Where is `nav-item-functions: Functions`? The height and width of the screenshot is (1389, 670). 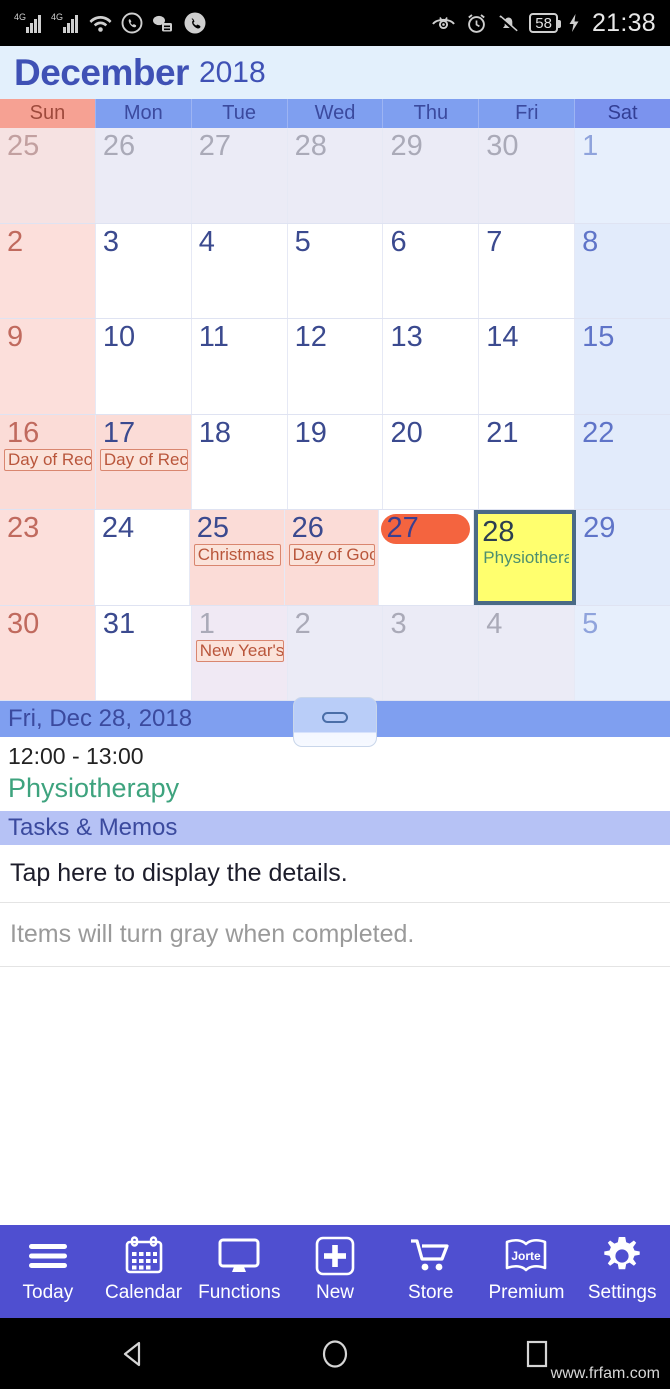
nav-item-functions: Functions is located at coordinates (239, 1269).